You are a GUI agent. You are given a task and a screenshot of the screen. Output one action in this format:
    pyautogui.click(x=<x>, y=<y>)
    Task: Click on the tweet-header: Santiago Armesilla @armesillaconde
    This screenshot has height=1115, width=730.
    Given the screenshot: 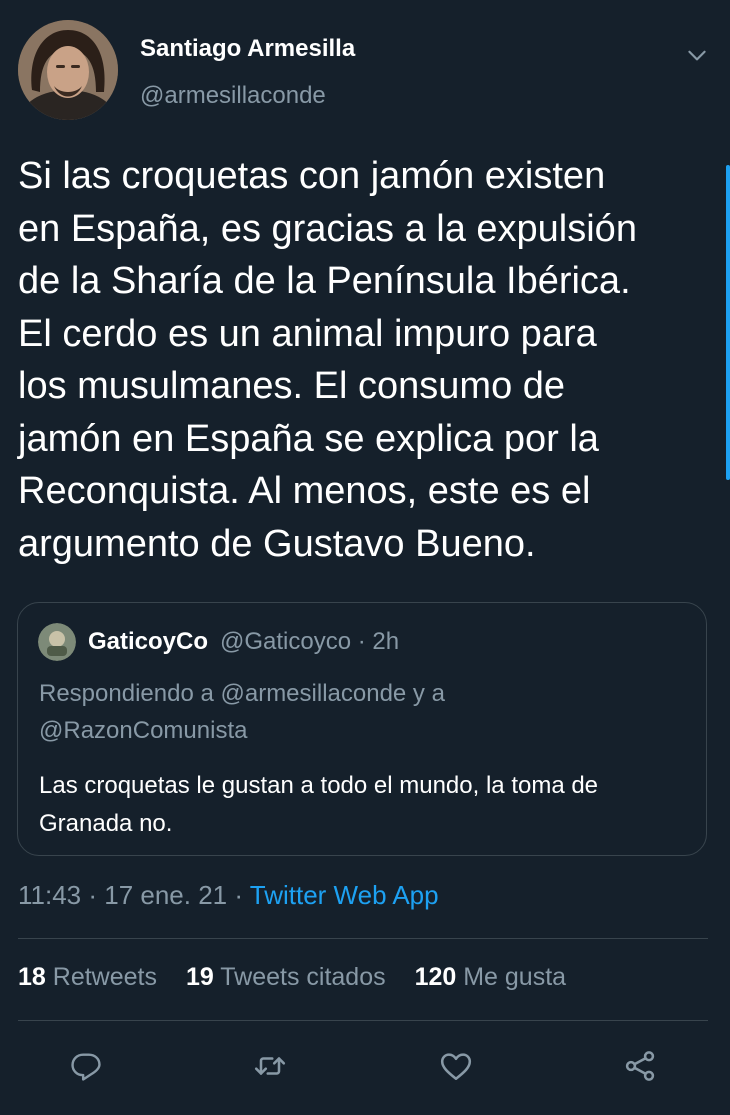 What is the action you would take?
    pyautogui.click(x=368, y=75)
    